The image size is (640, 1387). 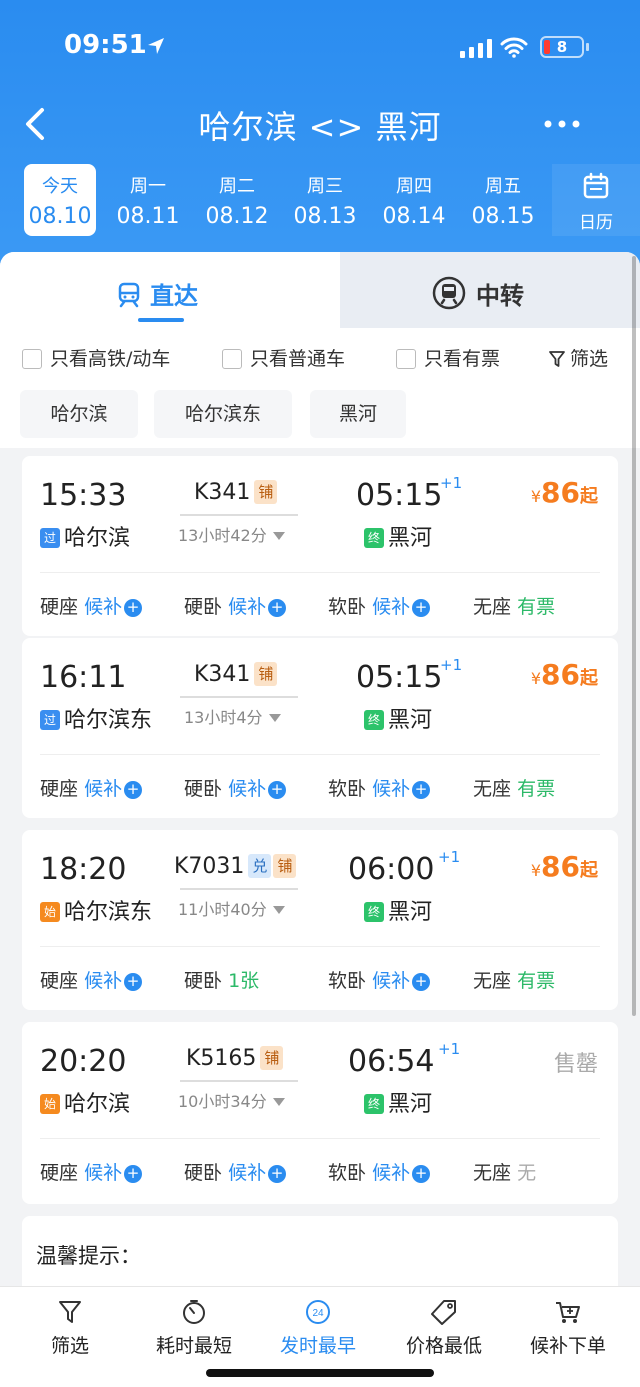 What do you see at coordinates (443, 1346) in the screenshot?
I see `bottom-tab-label: 价格最低` at bounding box center [443, 1346].